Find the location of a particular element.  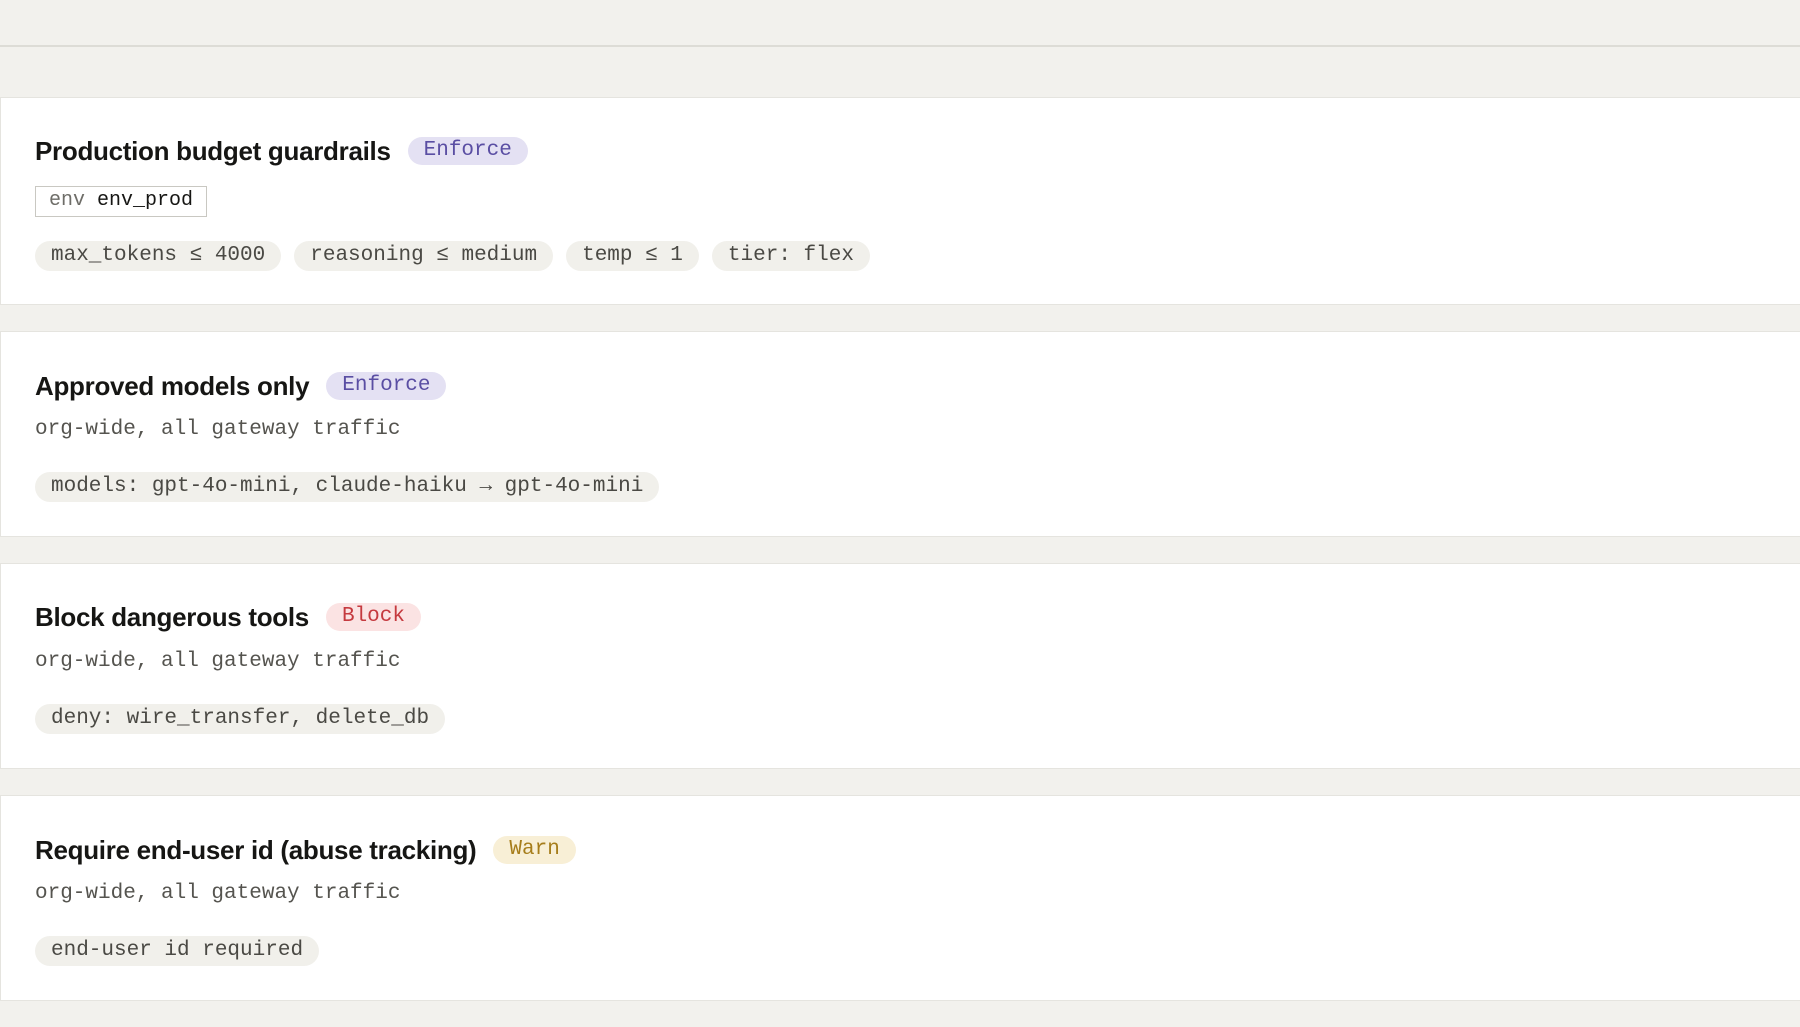

scope-env-tag: env env_prod is located at coordinates (121, 201).